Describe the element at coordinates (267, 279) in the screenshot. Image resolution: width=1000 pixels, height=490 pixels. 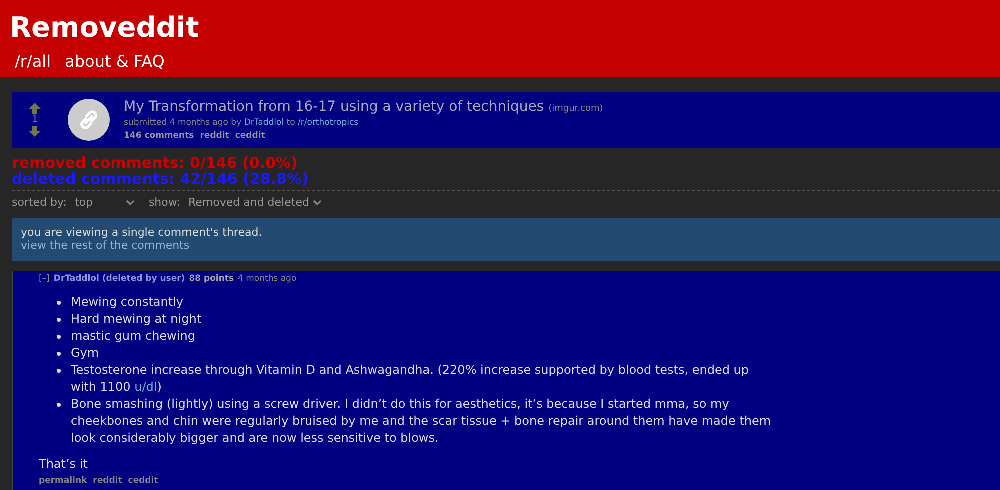
I see `comment-time: 4 months ago` at that location.